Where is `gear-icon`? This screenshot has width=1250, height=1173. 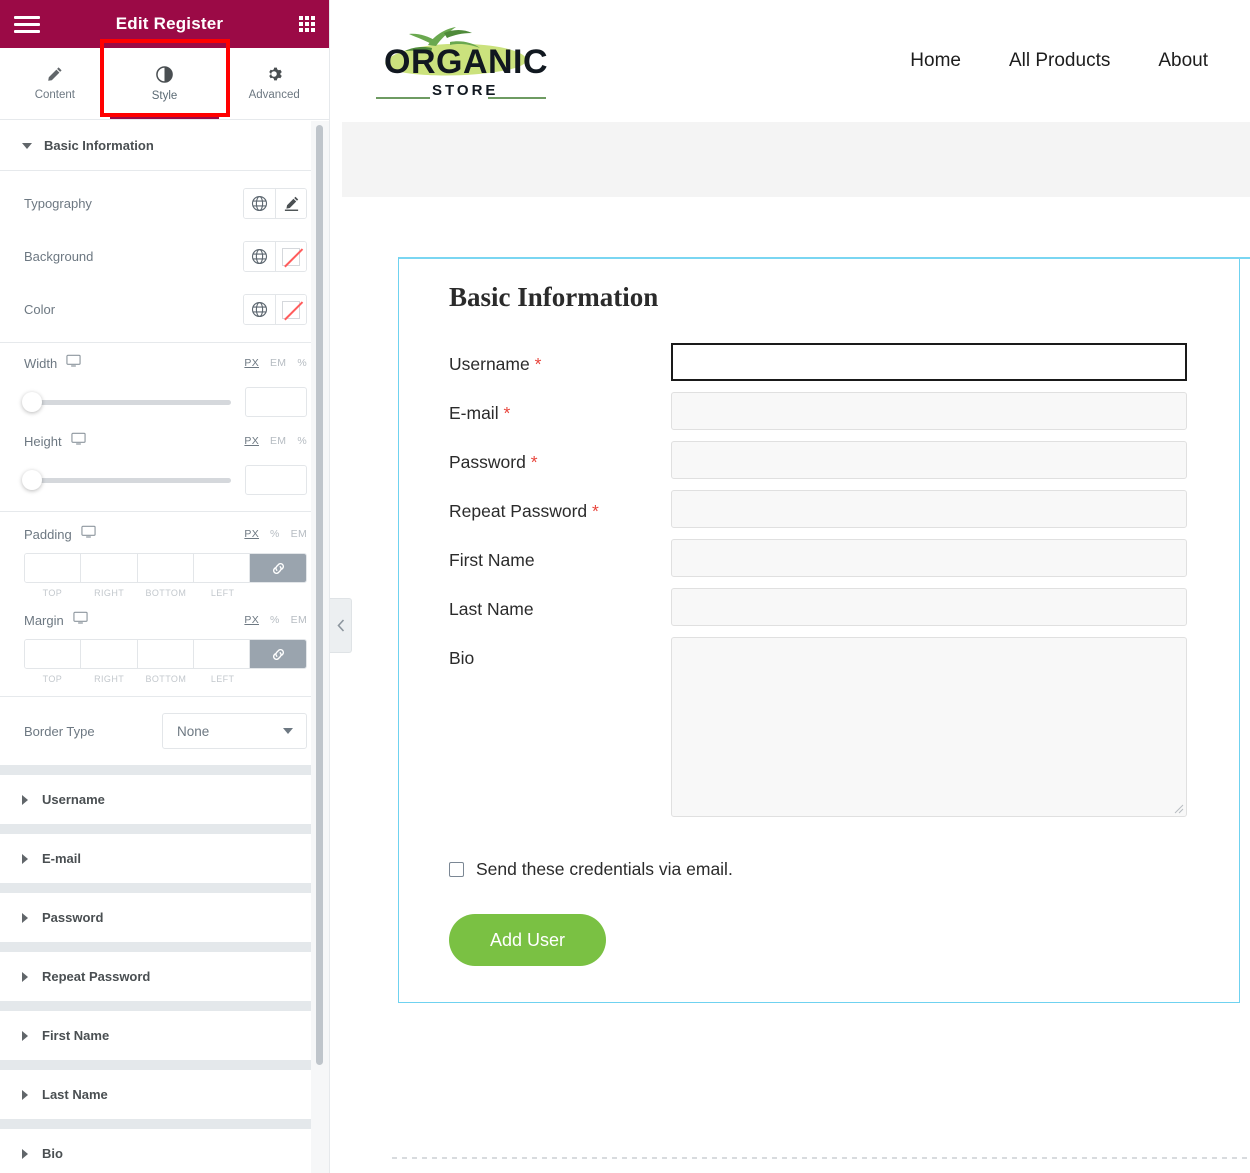
gear-icon is located at coordinates (274, 74).